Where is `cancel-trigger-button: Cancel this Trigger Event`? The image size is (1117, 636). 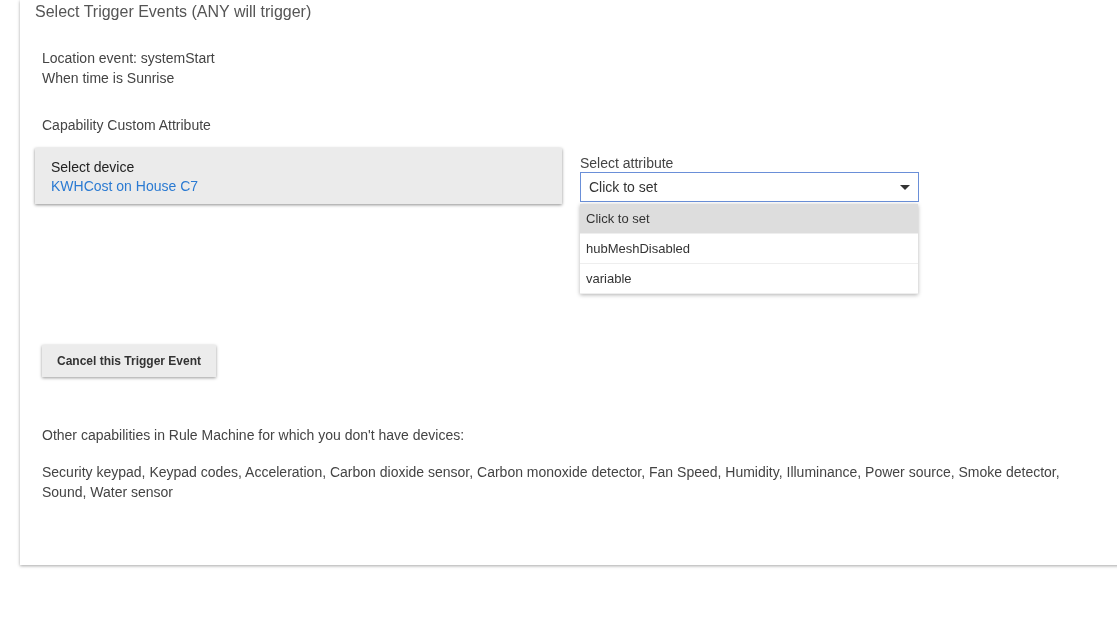 cancel-trigger-button: Cancel this Trigger Event is located at coordinates (129, 361).